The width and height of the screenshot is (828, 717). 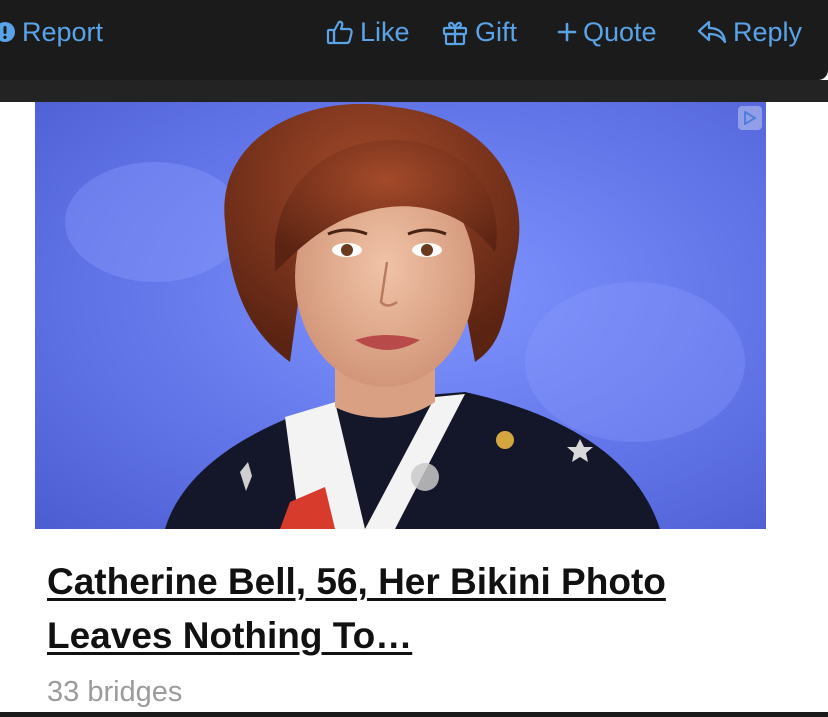 I want to click on bottom-divider, so click(x=414, y=714).